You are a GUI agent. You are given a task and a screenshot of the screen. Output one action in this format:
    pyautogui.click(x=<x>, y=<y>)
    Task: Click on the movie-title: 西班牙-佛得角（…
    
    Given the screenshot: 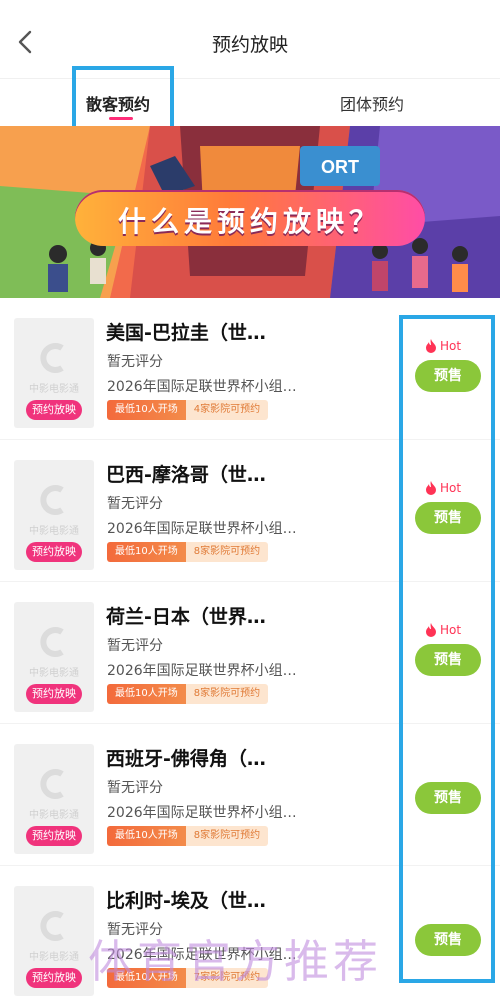 What is the action you would take?
    pyautogui.click(x=186, y=759)
    